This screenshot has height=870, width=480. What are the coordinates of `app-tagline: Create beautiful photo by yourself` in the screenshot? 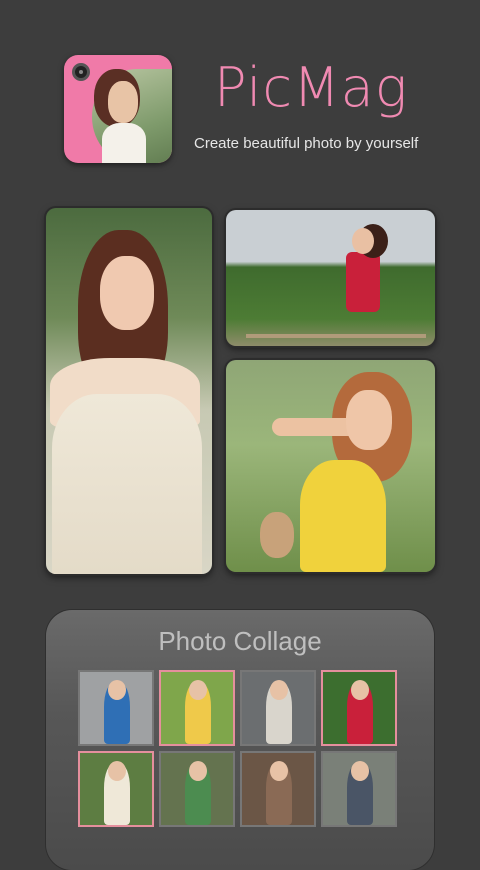 It's located at (306, 143).